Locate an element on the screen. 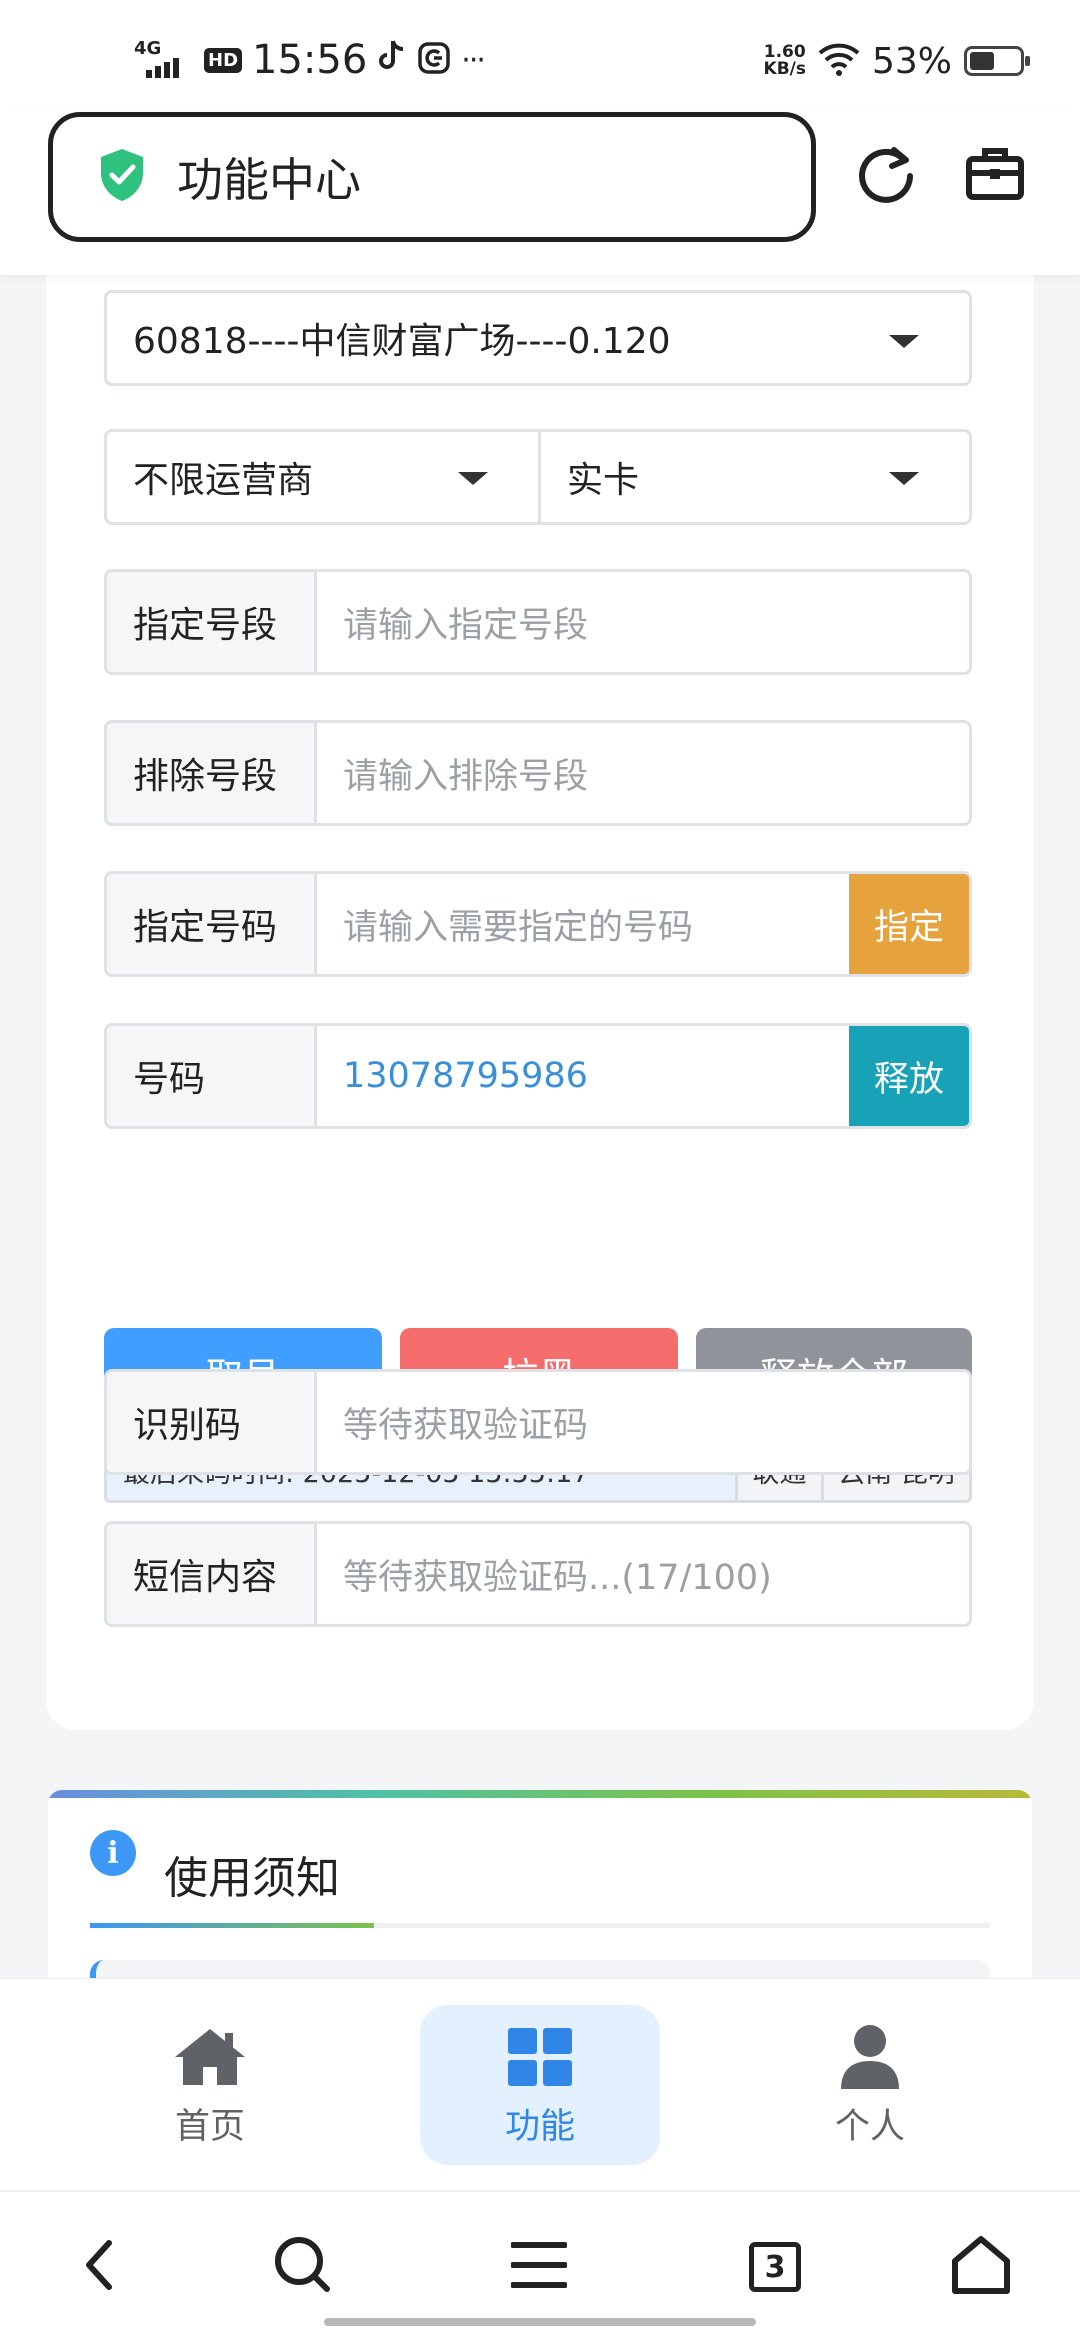 This screenshot has height=2340, width=1080. refresh-button is located at coordinates (887, 175).